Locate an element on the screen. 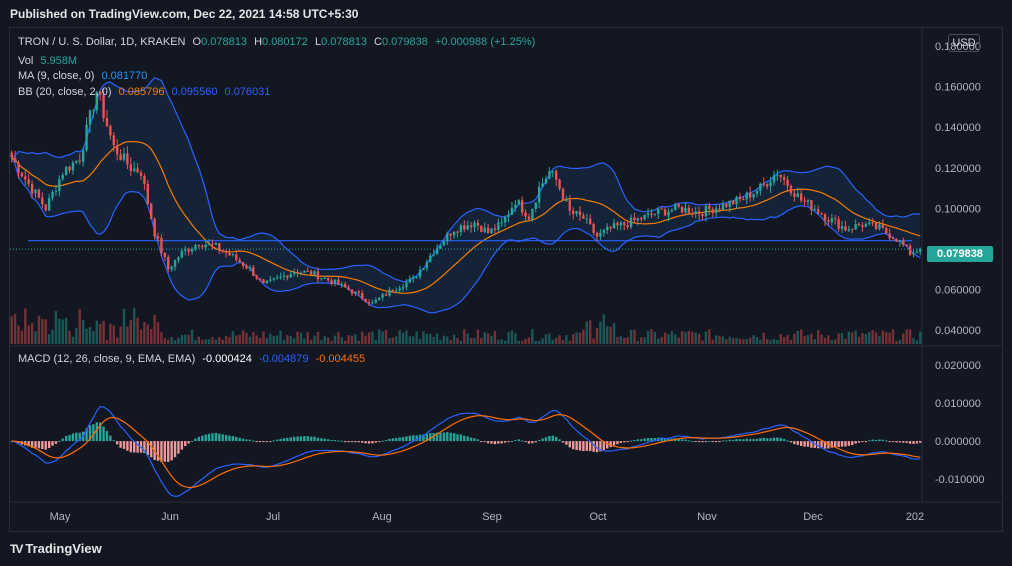 This screenshot has height=566, width=1012. time-tick-label: Dec is located at coordinates (813, 517).